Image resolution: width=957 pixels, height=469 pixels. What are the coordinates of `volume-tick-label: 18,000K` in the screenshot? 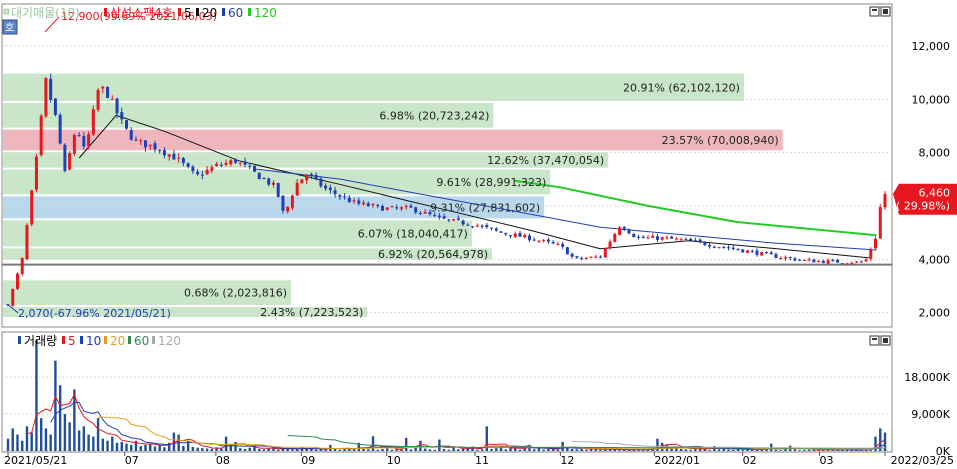 It's located at (927, 377).